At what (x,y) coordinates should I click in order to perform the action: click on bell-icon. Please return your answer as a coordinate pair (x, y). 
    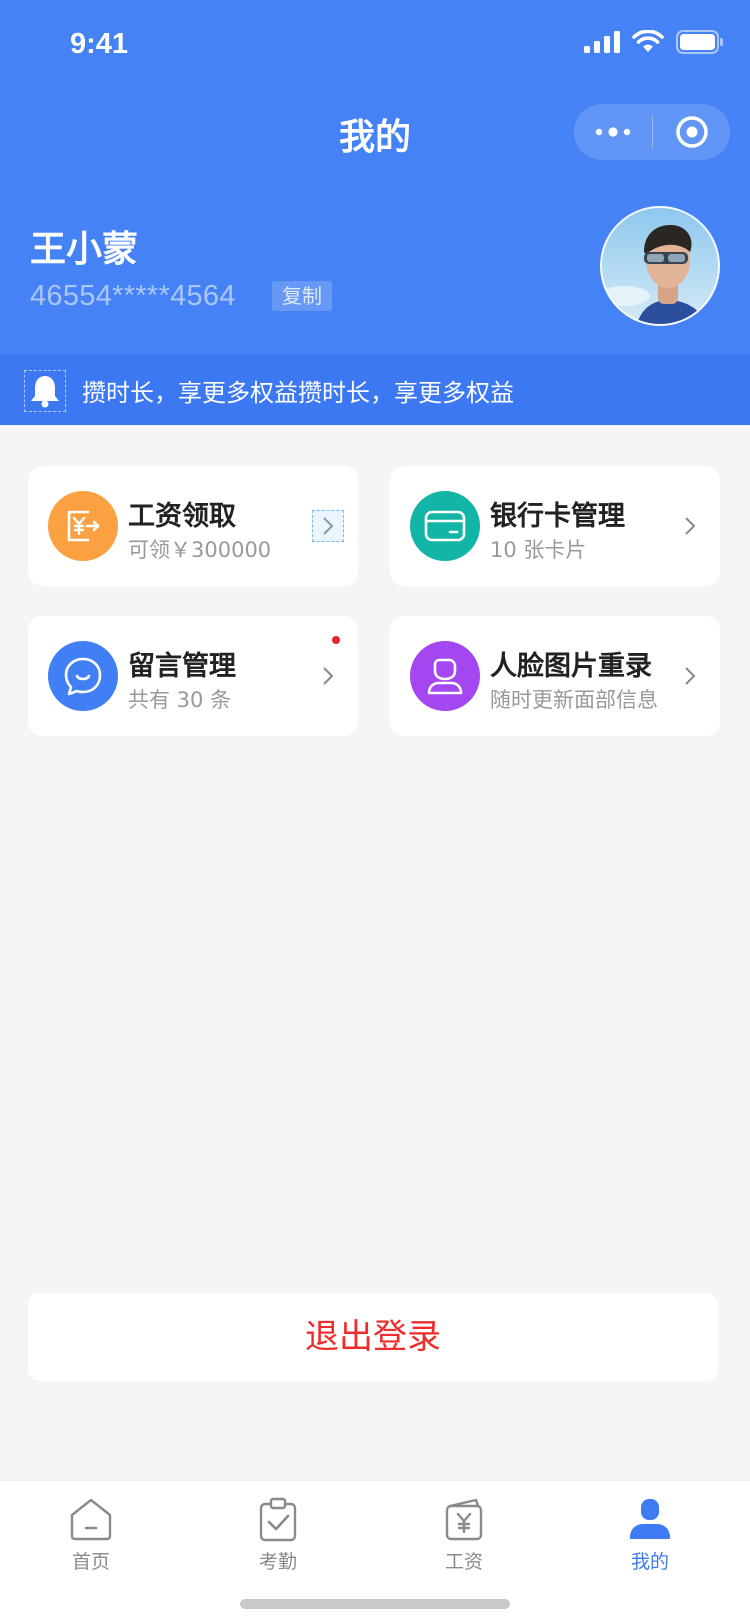
    Looking at the image, I should click on (45, 392).